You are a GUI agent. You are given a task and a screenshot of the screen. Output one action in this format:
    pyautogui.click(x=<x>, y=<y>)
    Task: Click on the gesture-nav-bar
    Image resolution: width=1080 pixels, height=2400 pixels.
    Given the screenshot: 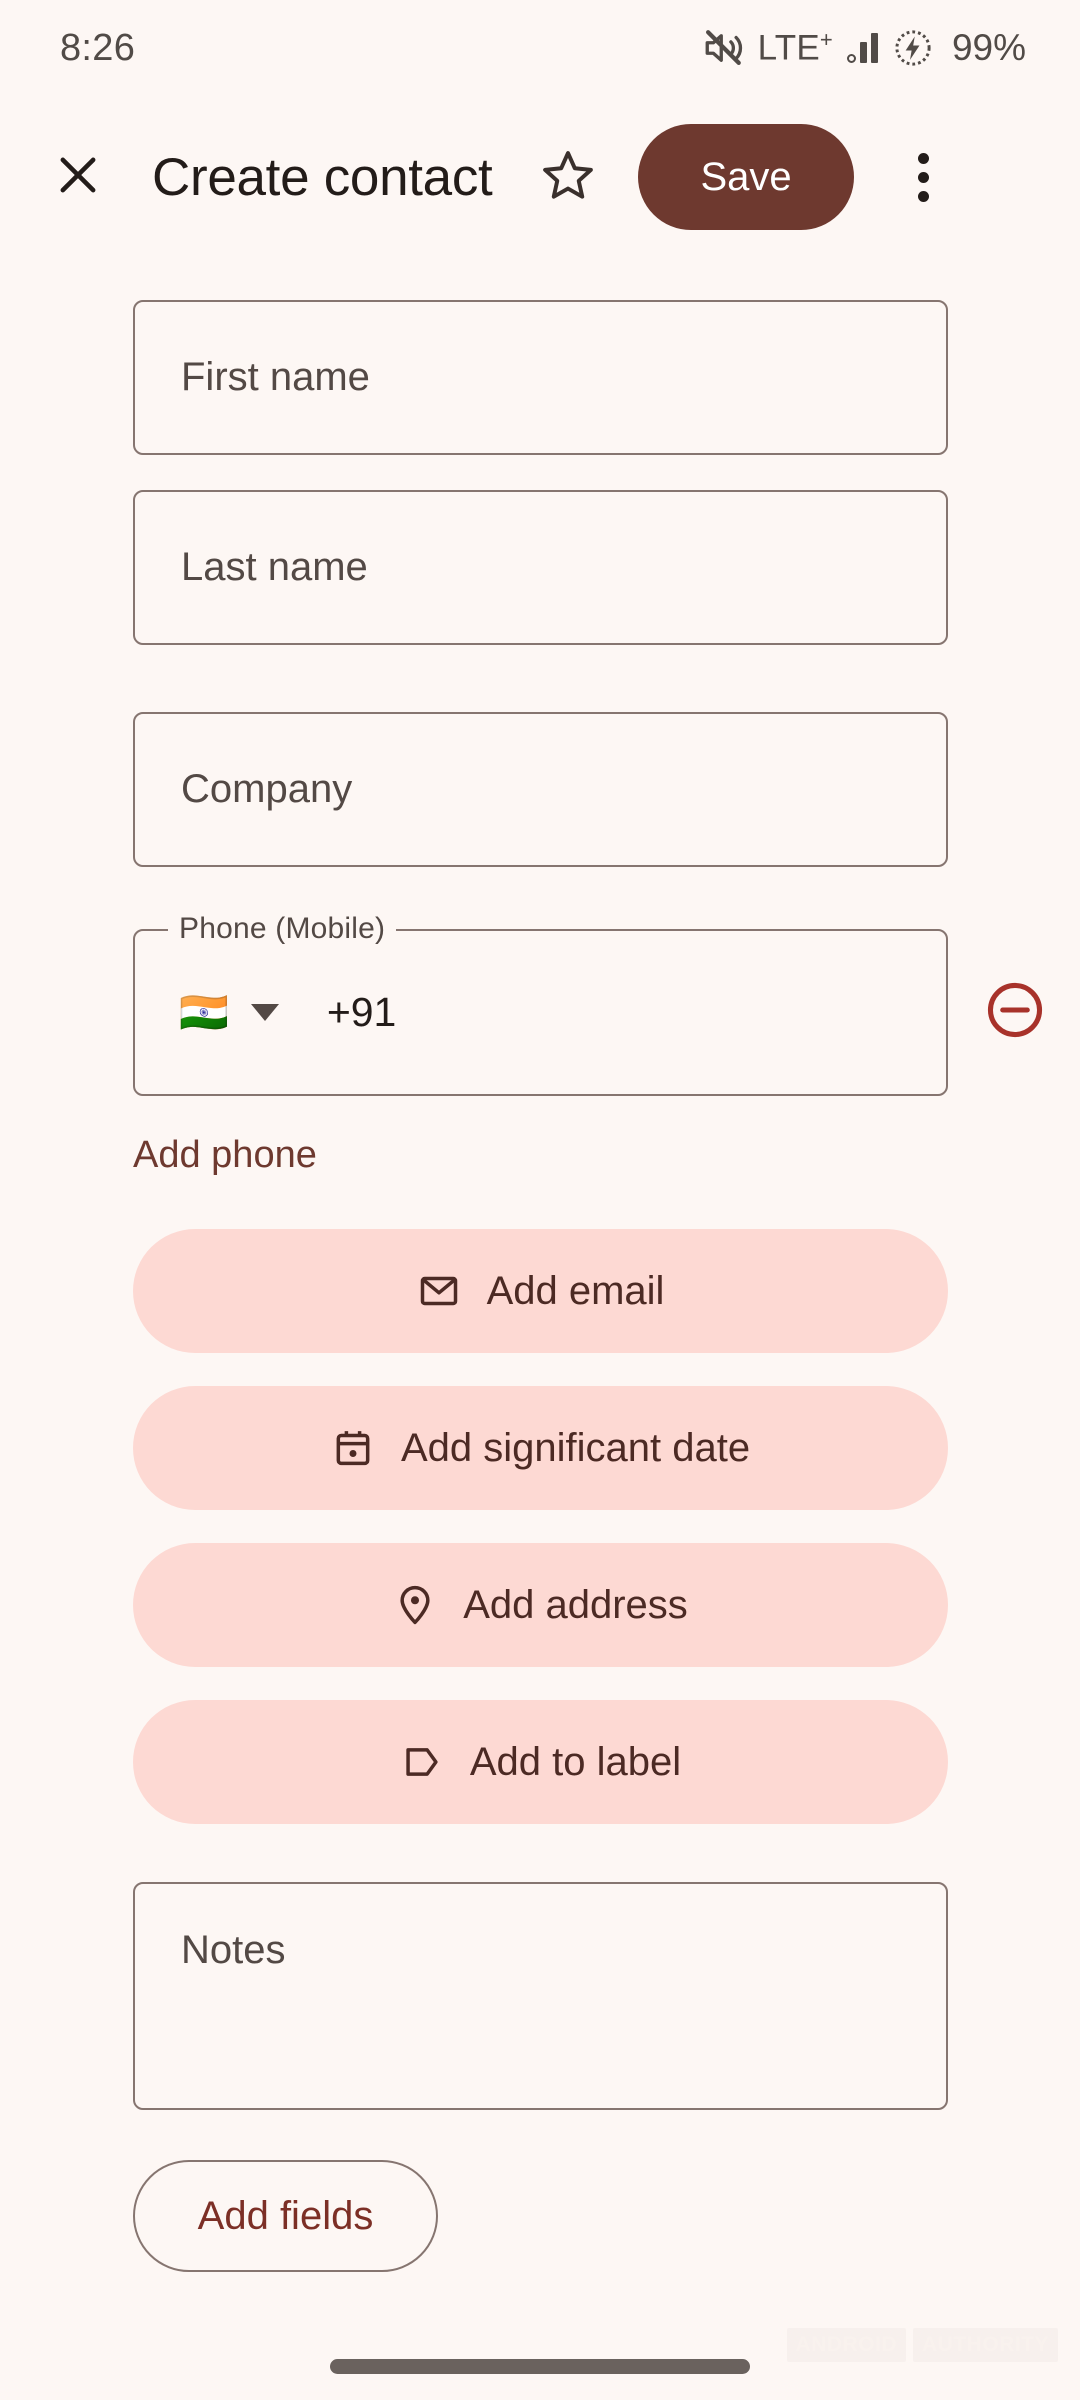 What is the action you would take?
    pyautogui.click(x=540, y=2366)
    